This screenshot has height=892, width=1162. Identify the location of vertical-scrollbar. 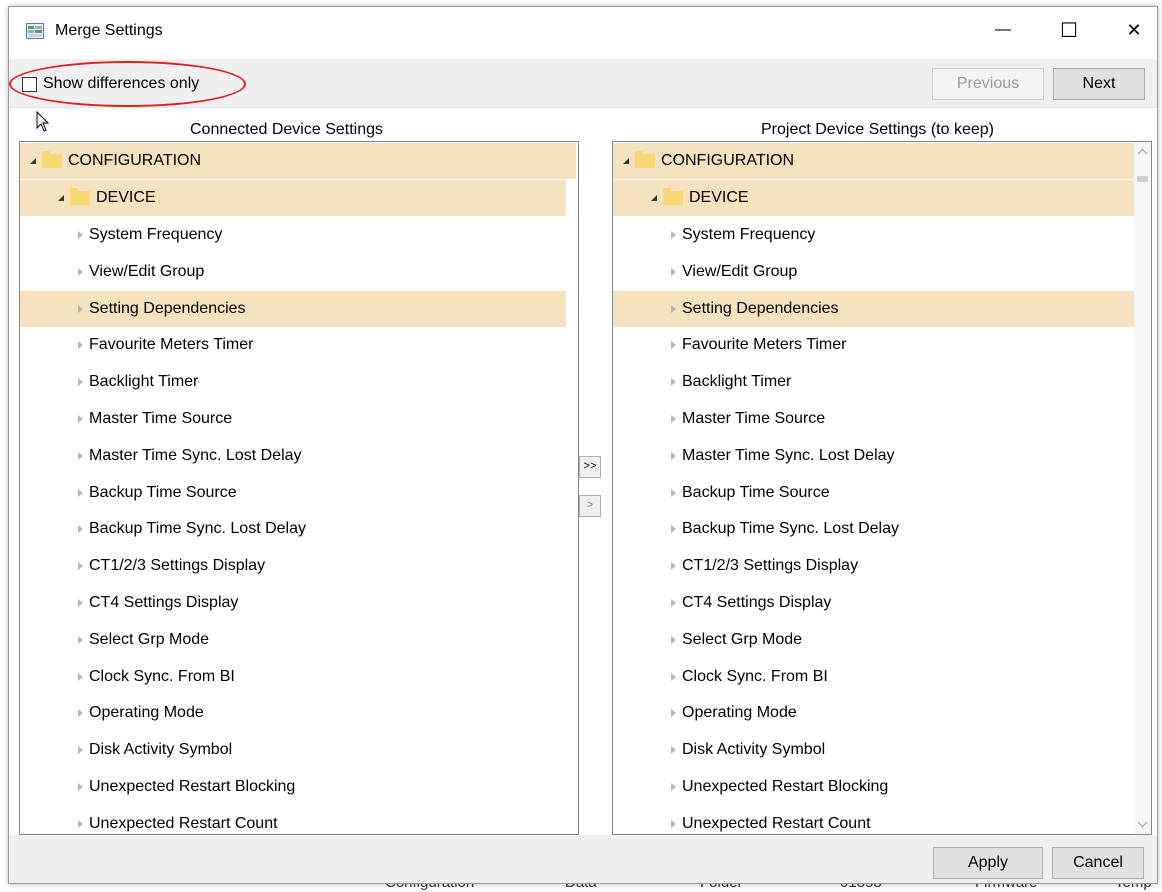
(1142, 488).